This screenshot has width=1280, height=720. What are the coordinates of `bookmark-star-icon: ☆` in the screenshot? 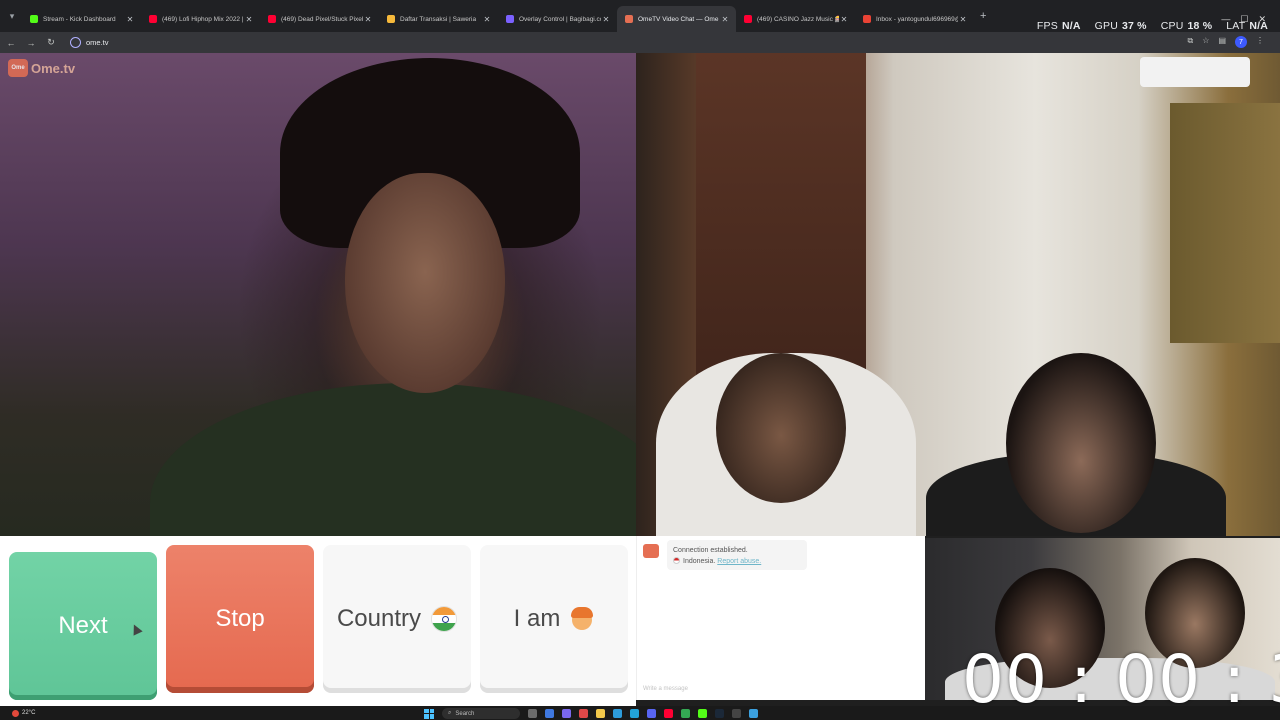 It's located at (1205, 42).